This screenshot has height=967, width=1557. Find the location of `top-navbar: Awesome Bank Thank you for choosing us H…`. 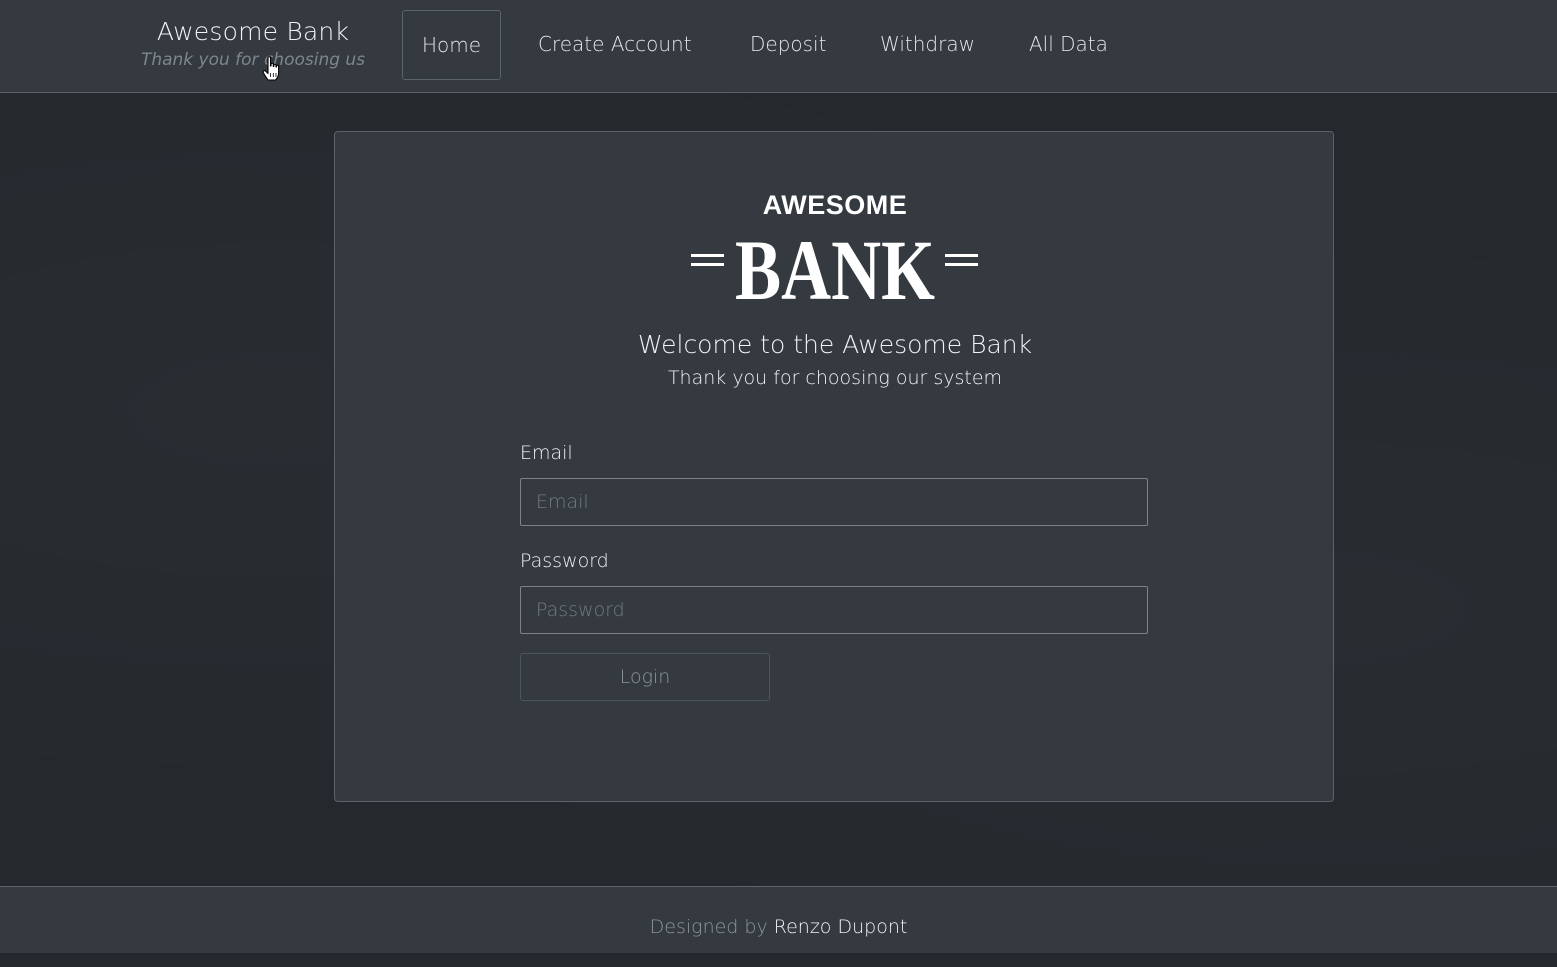

top-navbar: Awesome Bank Thank you for choosing us H… is located at coordinates (778, 46).